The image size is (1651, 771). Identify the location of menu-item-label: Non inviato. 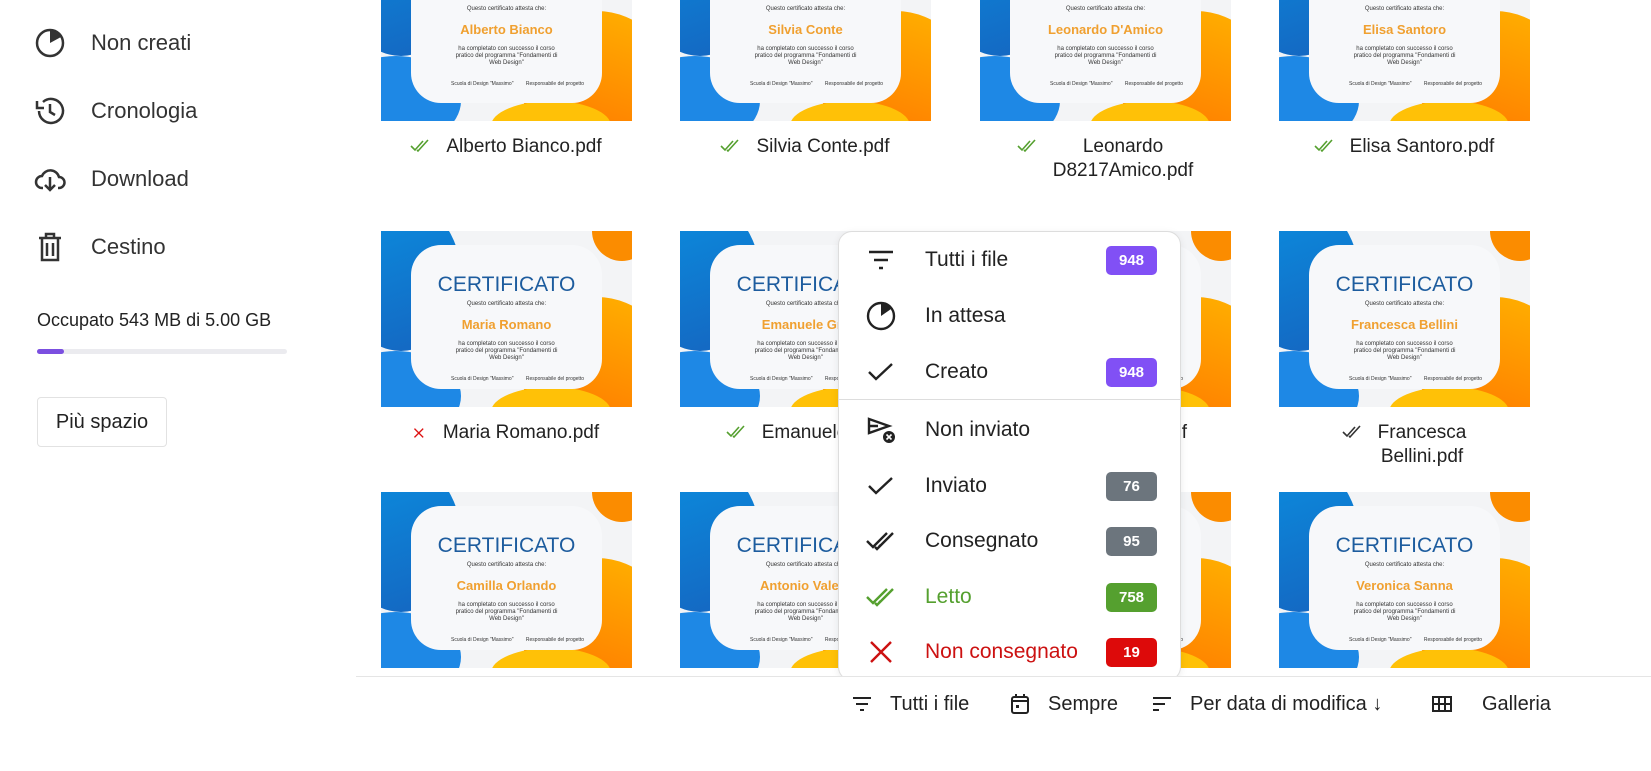
(978, 429).